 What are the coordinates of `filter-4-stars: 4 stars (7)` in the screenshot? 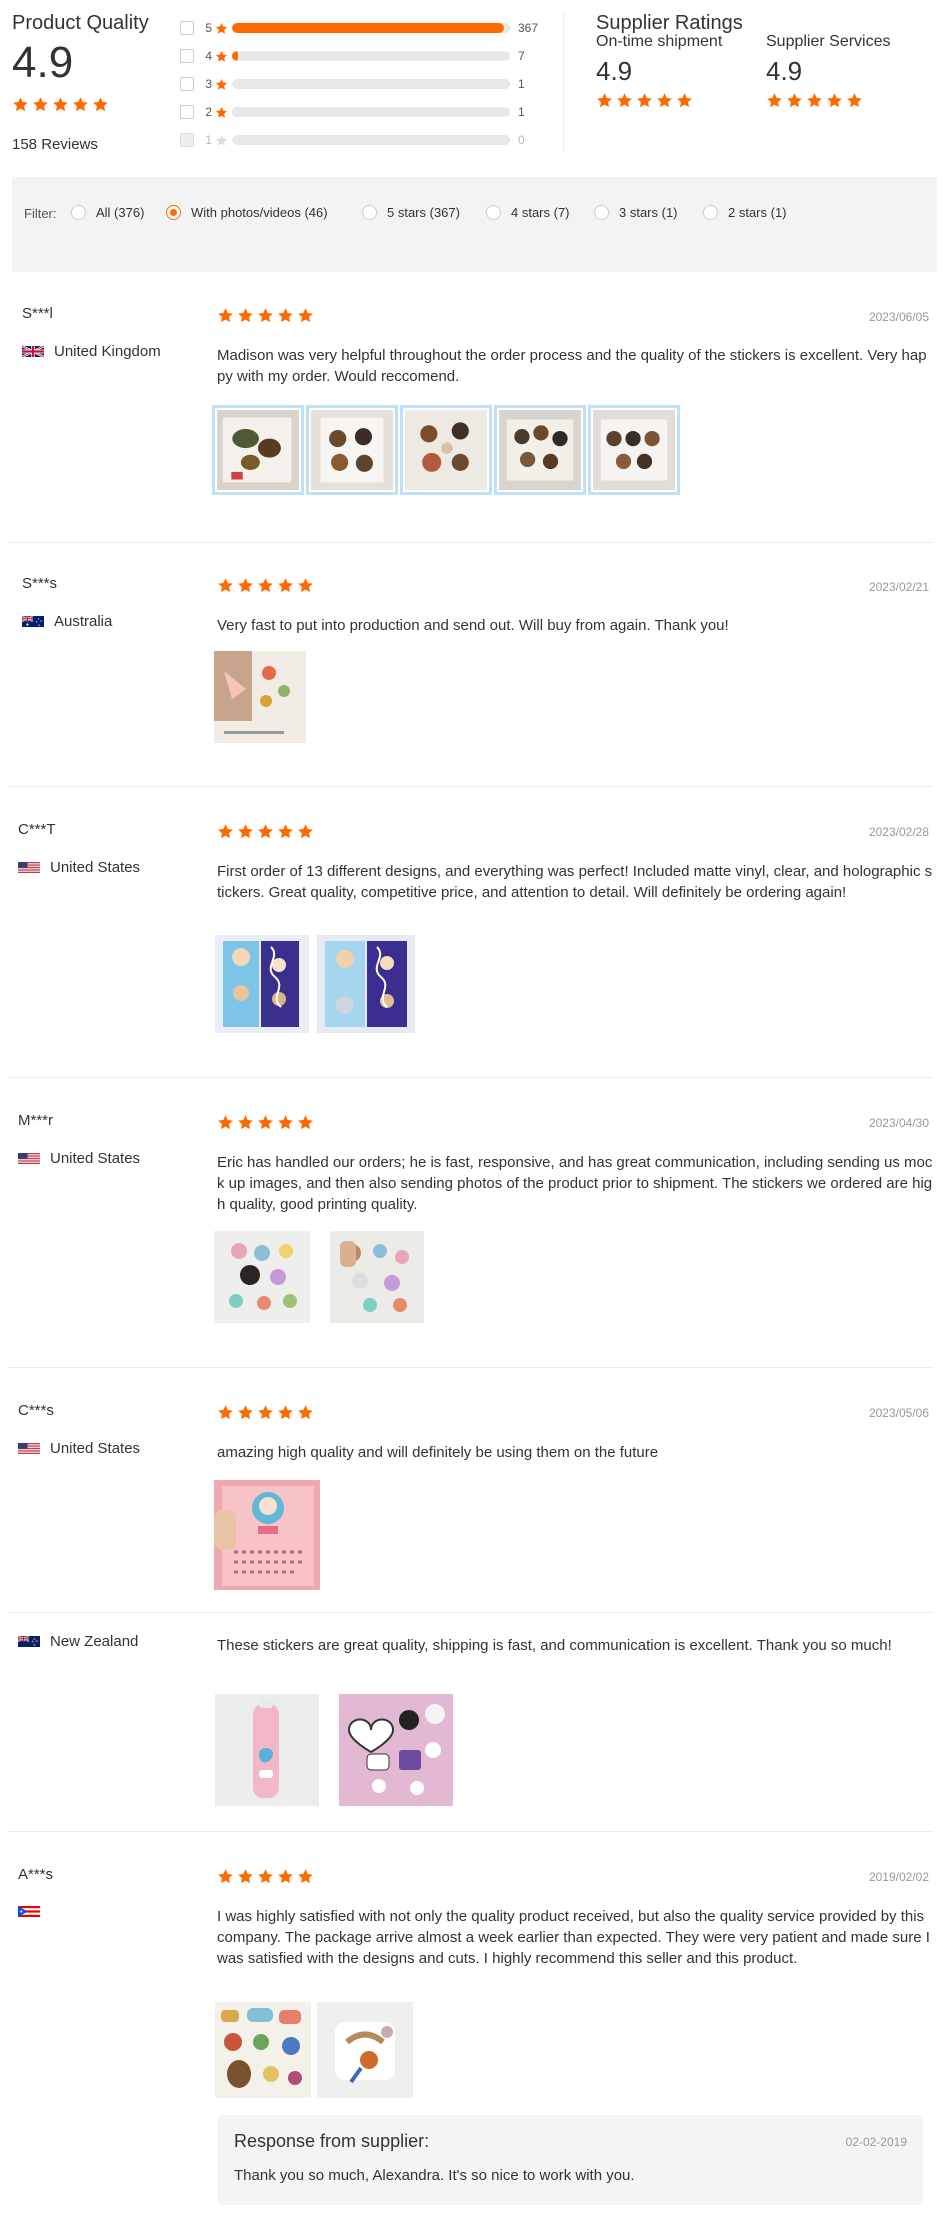 It's located at (528, 212).